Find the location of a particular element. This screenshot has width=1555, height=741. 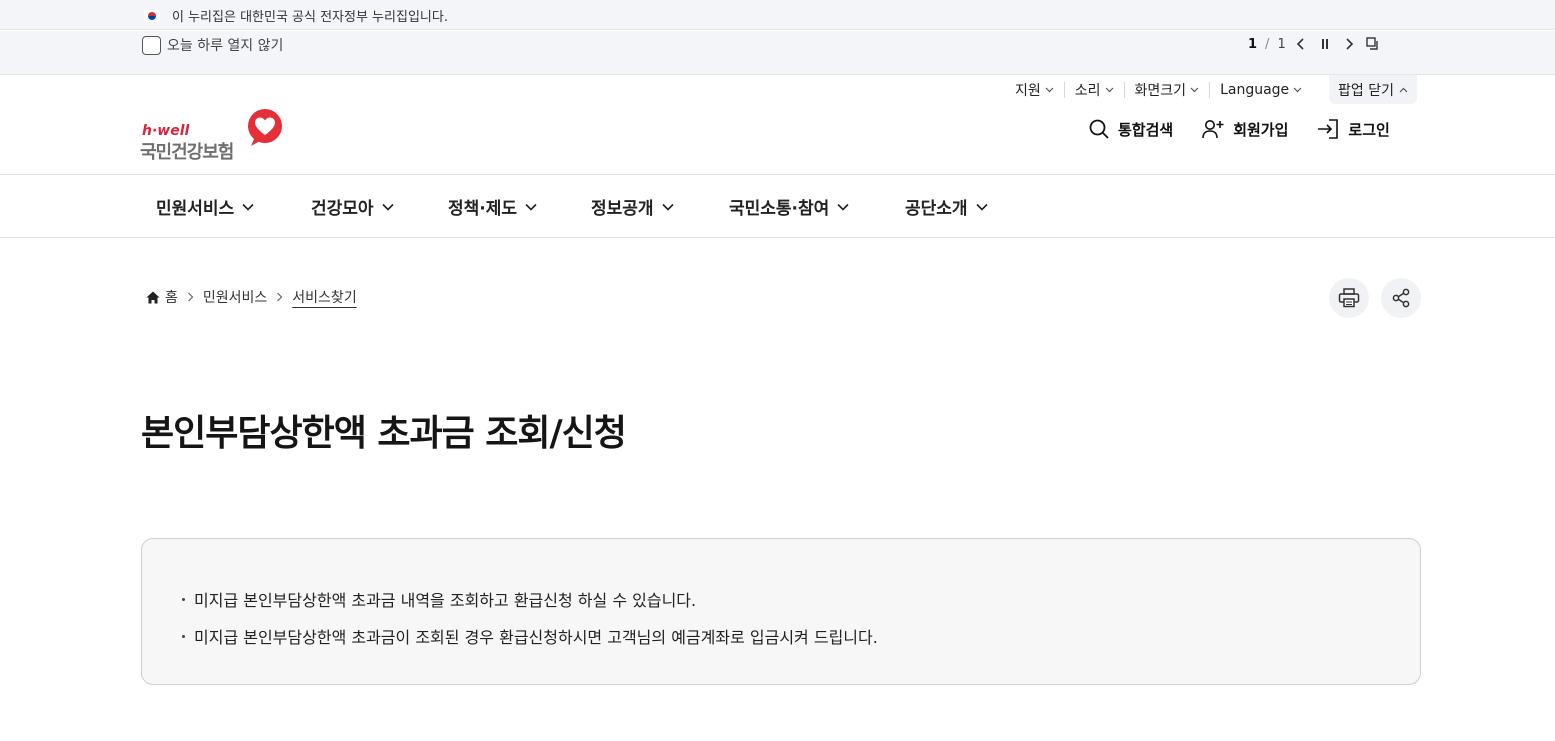

next-popup-button is located at coordinates (1349, 44).